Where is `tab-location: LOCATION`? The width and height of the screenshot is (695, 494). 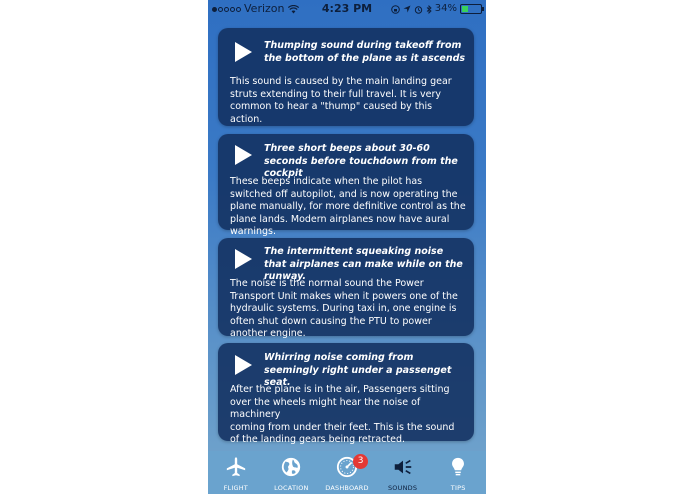
tab-location: LOCATION is located at coordinates (292, 472).